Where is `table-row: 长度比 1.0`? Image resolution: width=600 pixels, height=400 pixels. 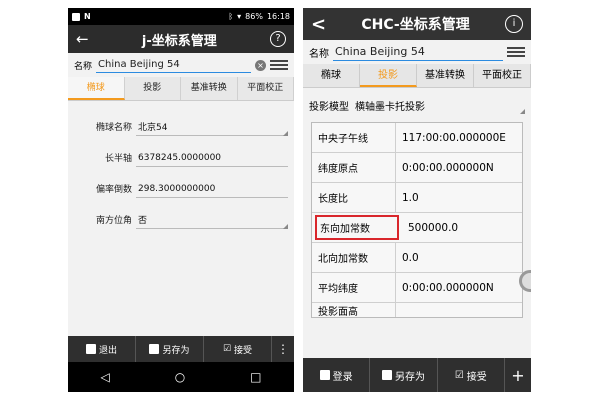
table-row: 长度比 1.0 is located at coordinates (417, 198).